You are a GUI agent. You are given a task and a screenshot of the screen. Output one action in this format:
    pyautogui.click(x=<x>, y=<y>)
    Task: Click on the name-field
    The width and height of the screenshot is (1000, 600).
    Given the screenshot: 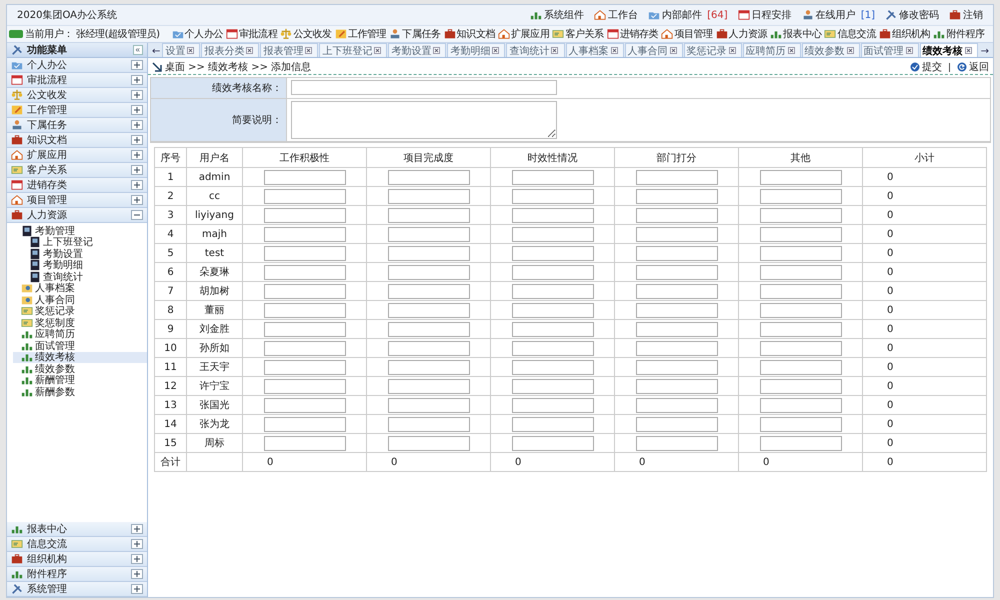 What is the action you would take?
    pyautogui.click(x=424, y=87)
    